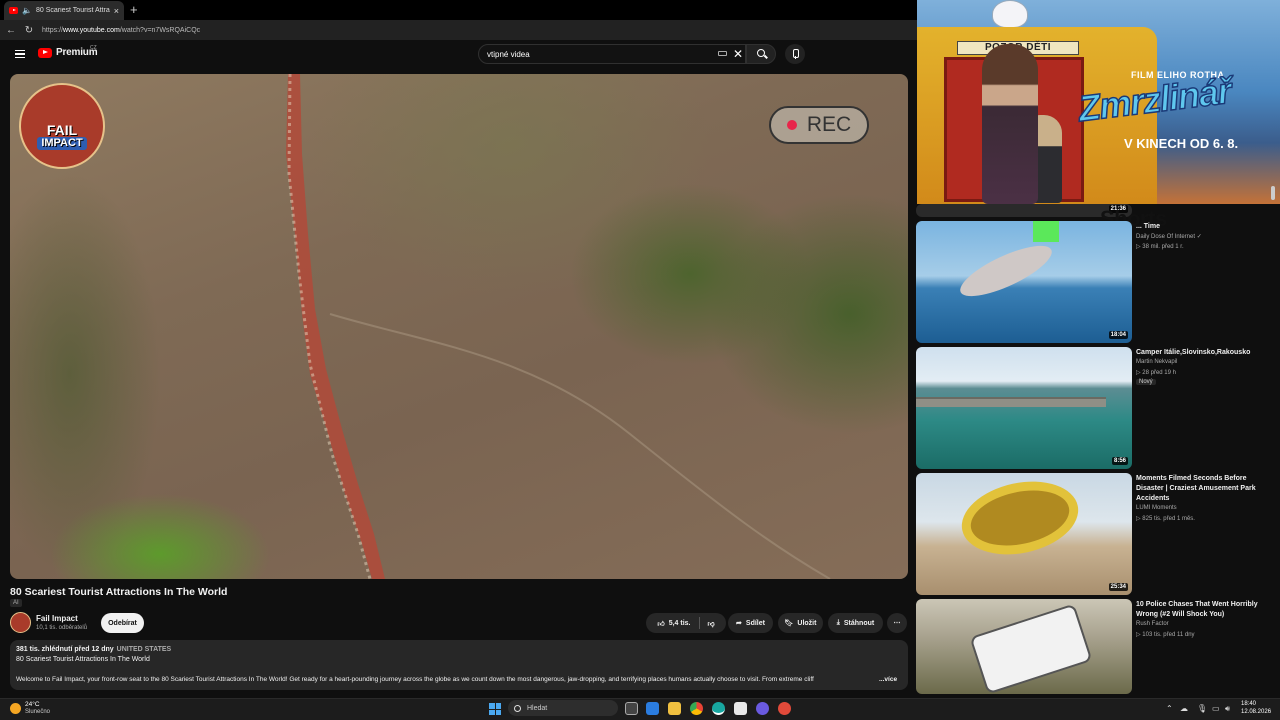 This screenshot has width=1280, height=720. Describe the element at coordinates (62, 130) in the screenshot. I see `watermark-fail: FAIL` at that location.